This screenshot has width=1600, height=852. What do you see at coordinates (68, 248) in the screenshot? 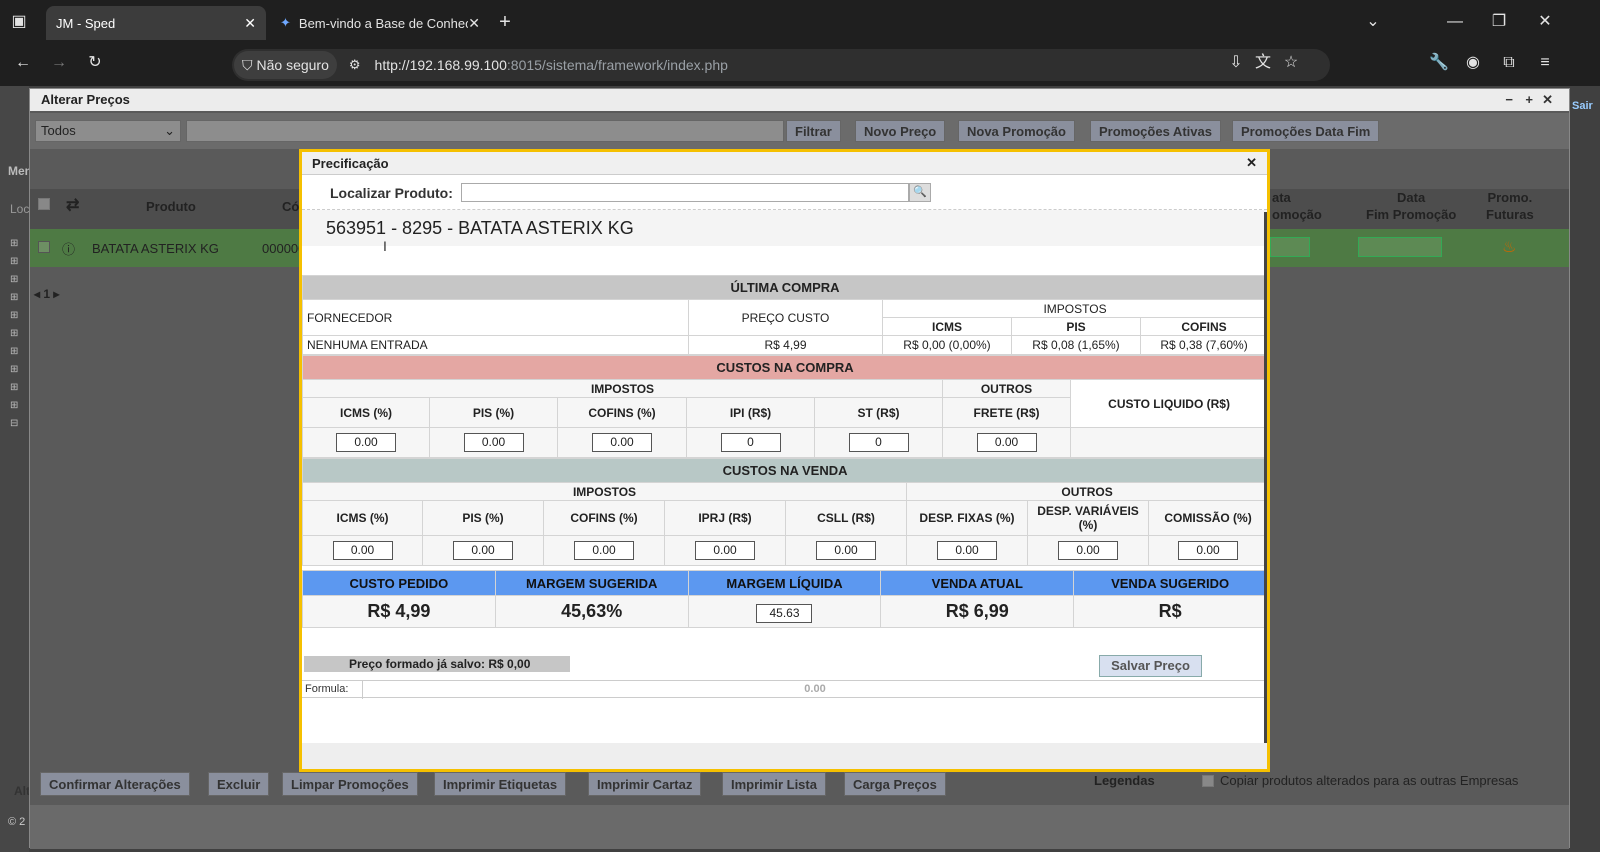
I see `info-icon: ⓘ` at bounding box center [68, 248].